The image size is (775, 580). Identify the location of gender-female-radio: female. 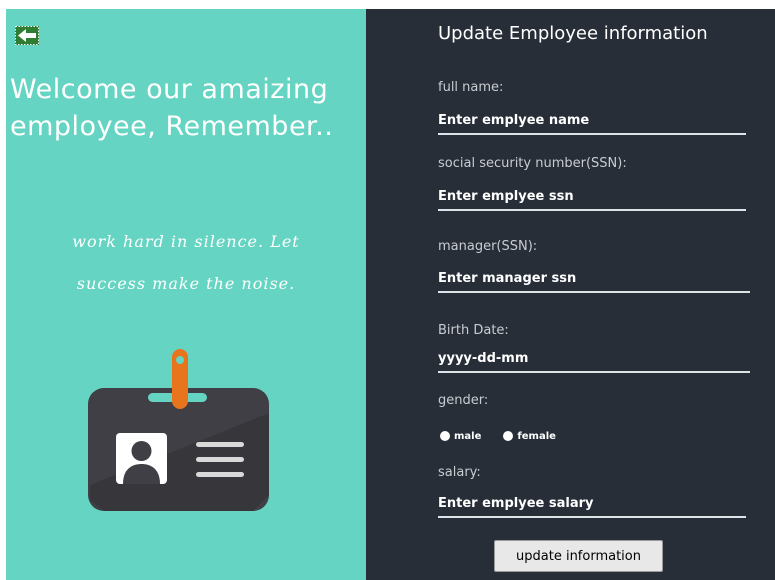
(529, 436).